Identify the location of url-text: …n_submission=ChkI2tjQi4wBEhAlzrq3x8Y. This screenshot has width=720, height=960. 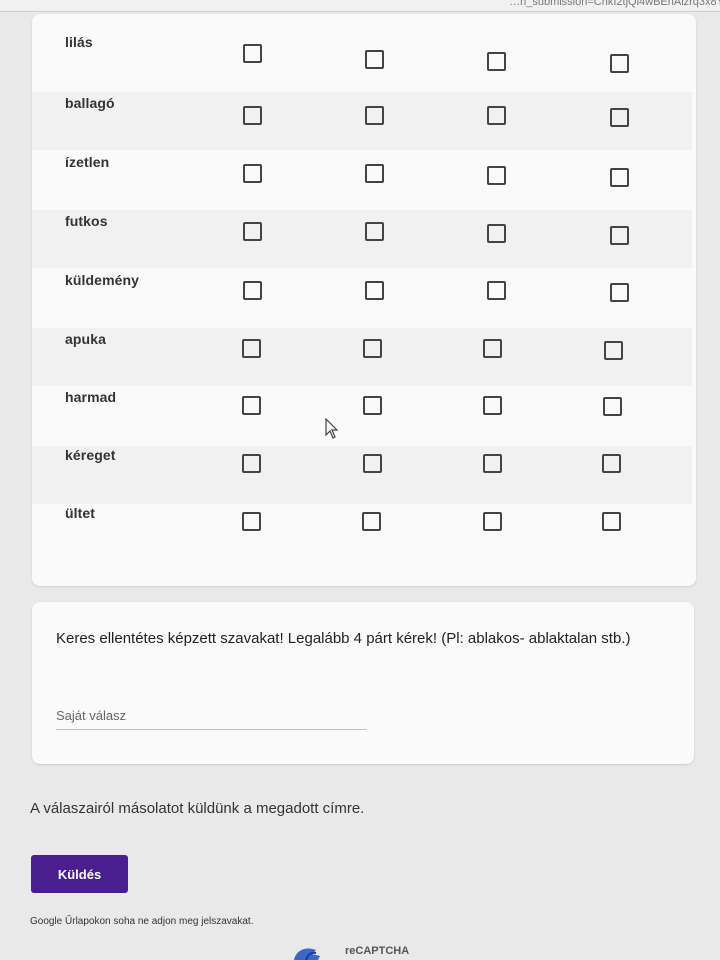
(614, 4).